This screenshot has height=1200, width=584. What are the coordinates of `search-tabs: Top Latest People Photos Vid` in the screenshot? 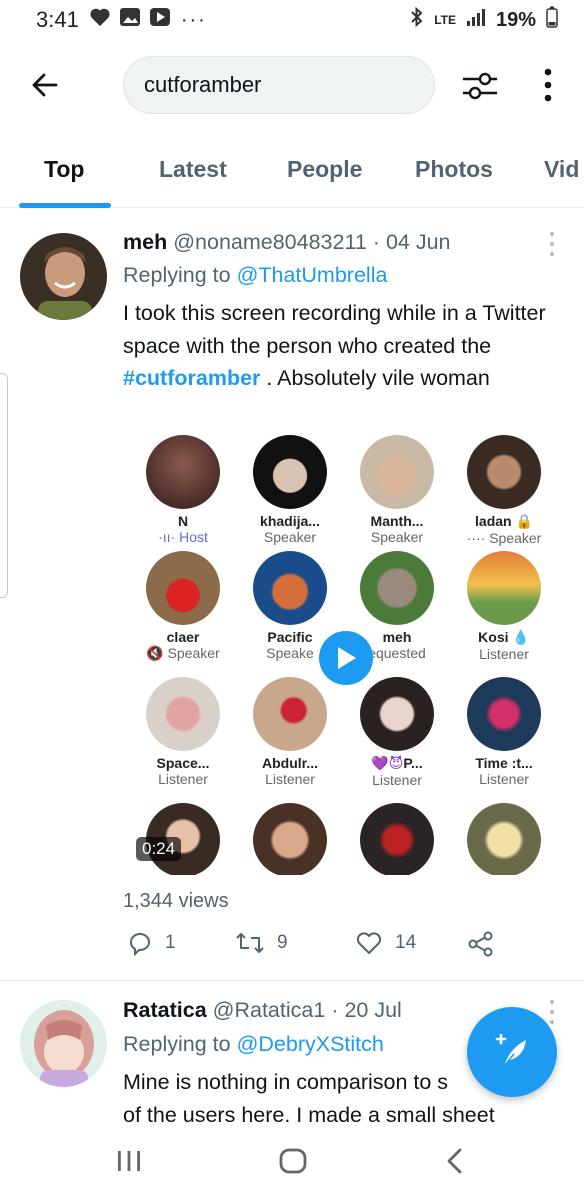 It's located at (292, 174).